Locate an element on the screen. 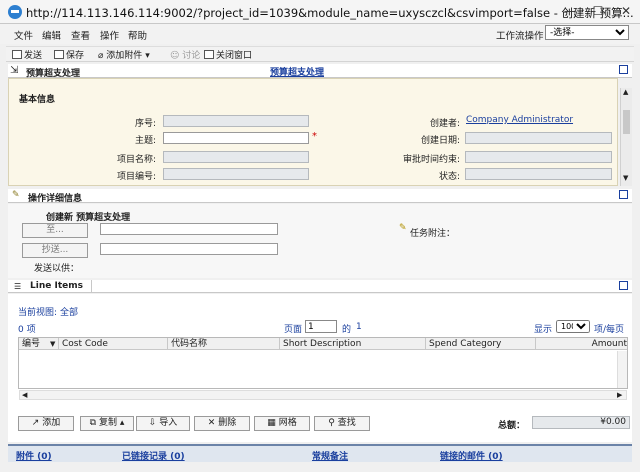 This screenshot has width=640, height=472. grid-label: 网格 is located at coordinates (287, 423).